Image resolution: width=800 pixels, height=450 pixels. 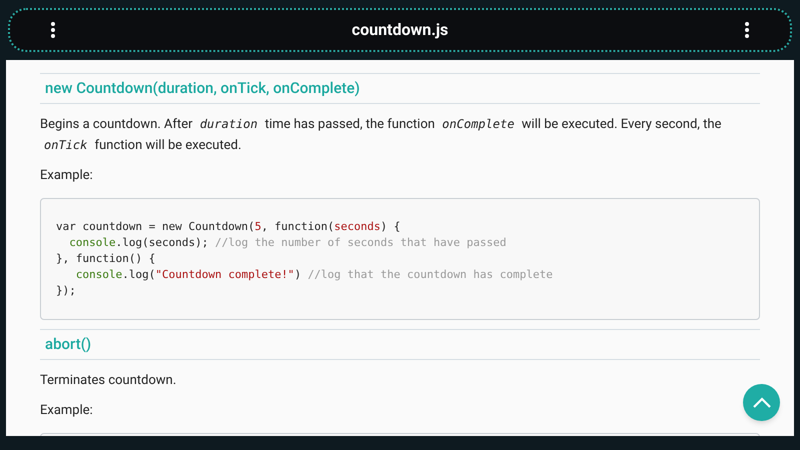 I want to click on section-heading: new Countdown(duration, onTick, onComplete), so click(x=400, y=88).